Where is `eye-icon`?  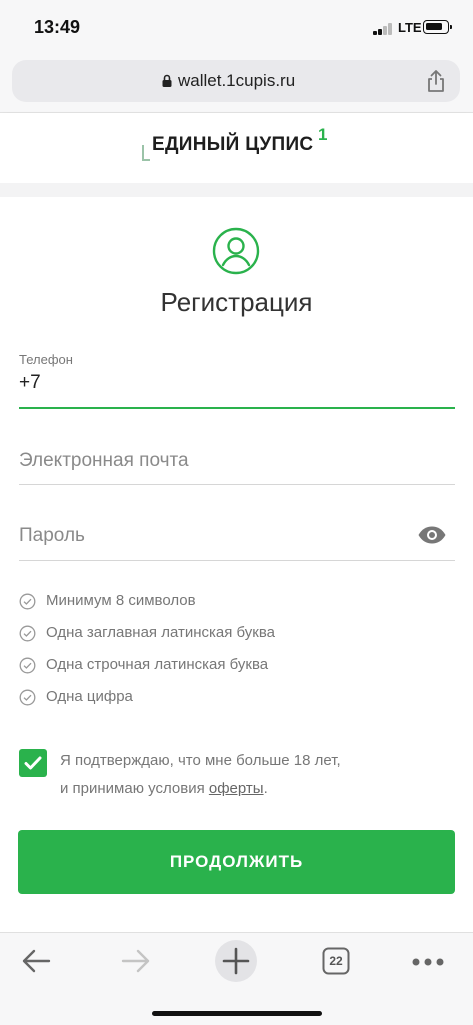
eye-icon is located at coordinates (432, 535).